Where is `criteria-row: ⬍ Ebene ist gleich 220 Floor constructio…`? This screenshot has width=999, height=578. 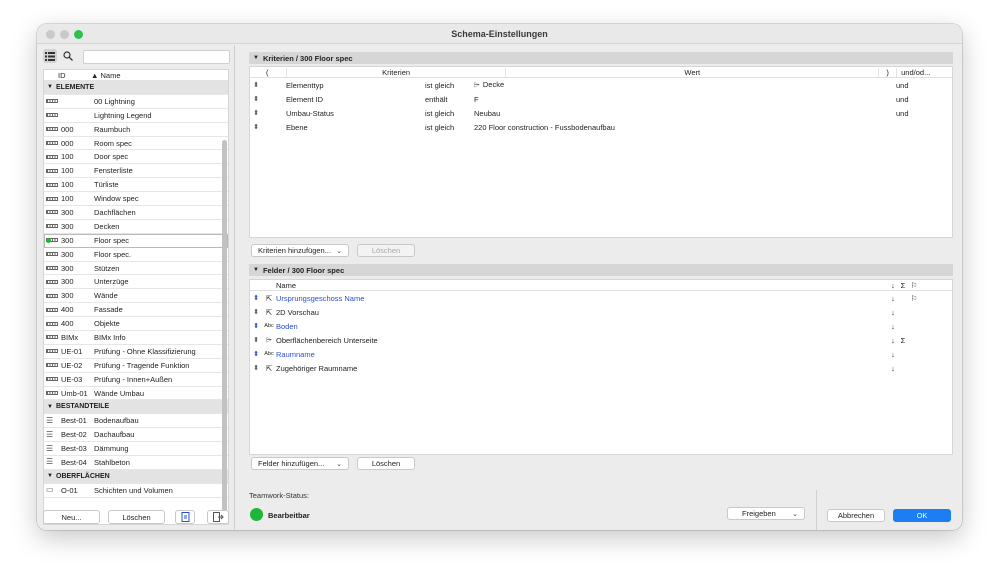
criteria-row: ⬍ Ebene ist gleich 220 Floor constructio… is located at coordinates (601, 127).